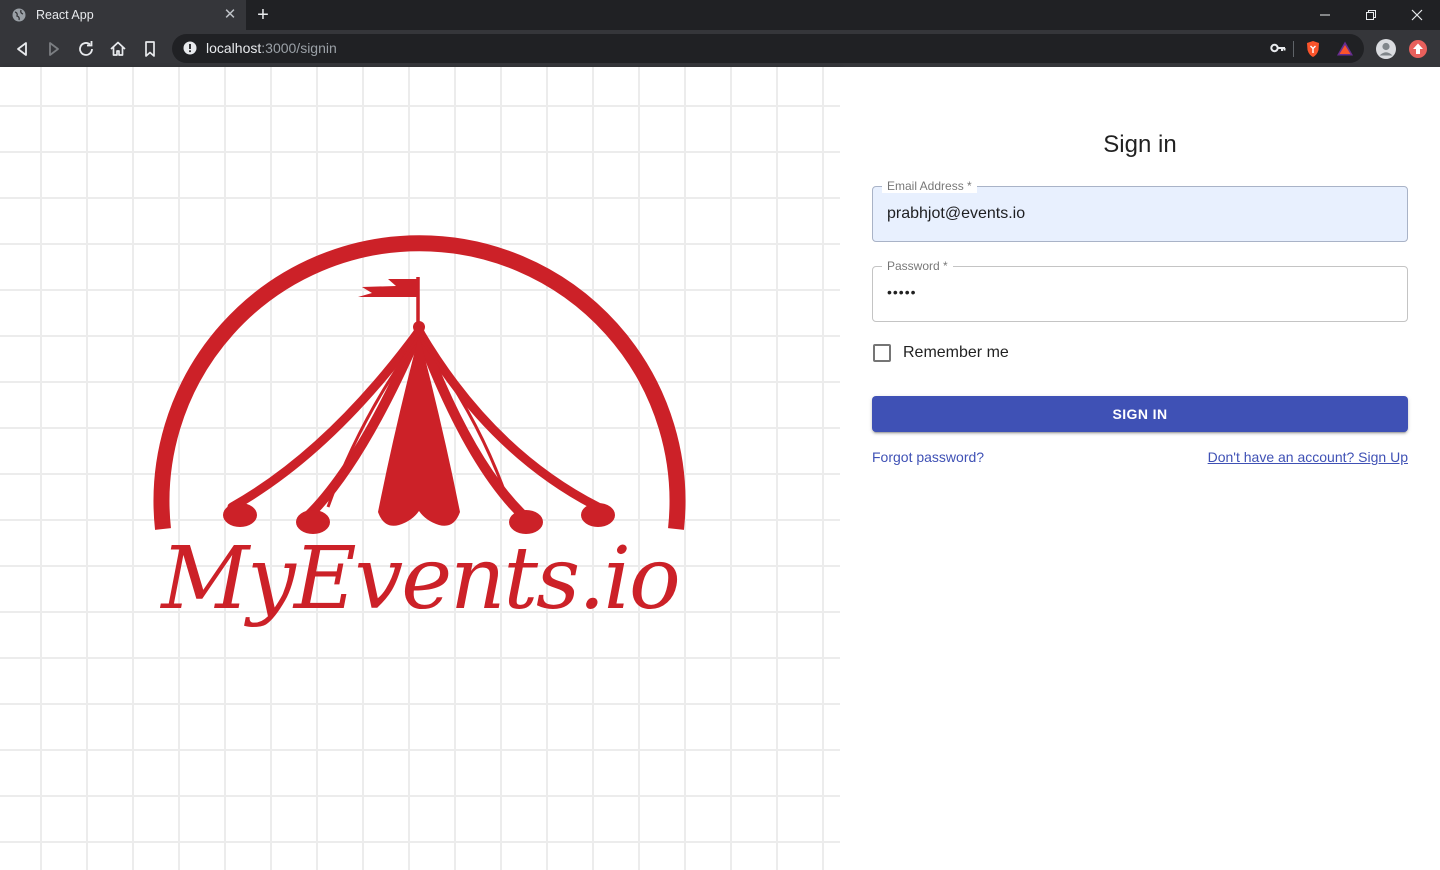  Describe the element at coordinates (1137, 214) in the screenshot. I see `email-input` at that location.